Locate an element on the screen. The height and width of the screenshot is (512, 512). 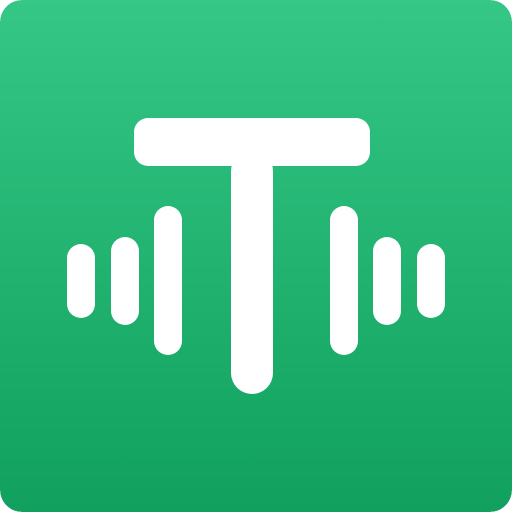
wave-bar-left-outer is located at coordinates (81, 281).